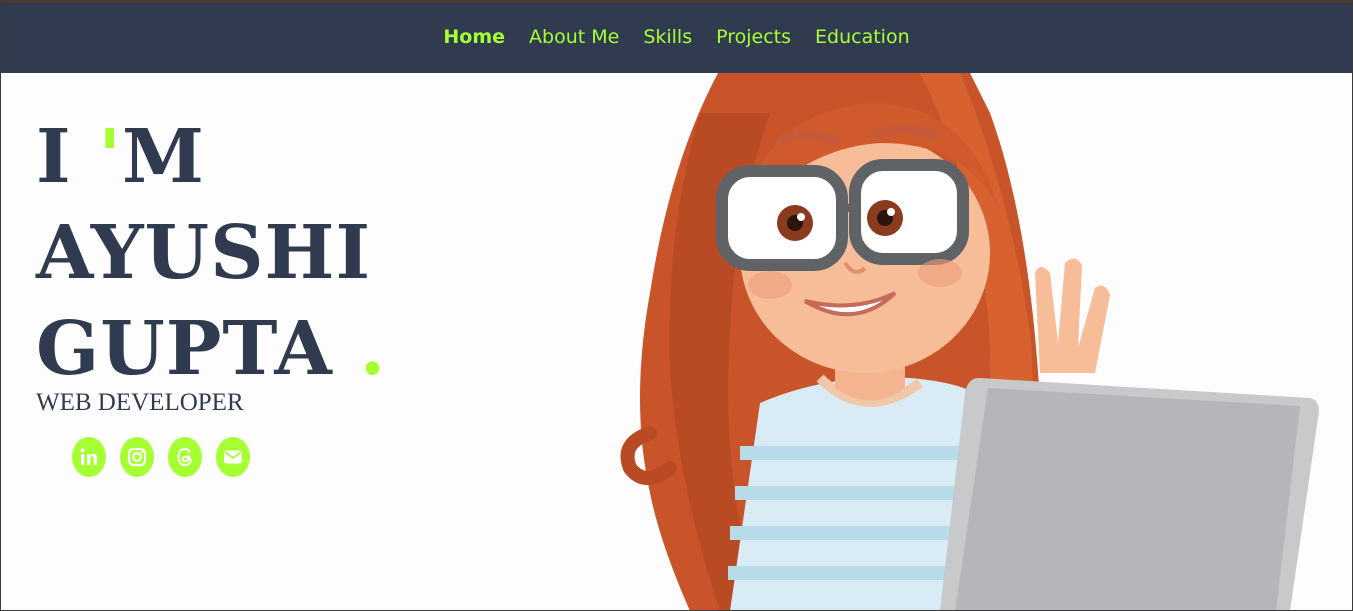 This screenshot has height=611, width=1353. I want to click on hero-first-name: AYUSHI, so click(204, 253).